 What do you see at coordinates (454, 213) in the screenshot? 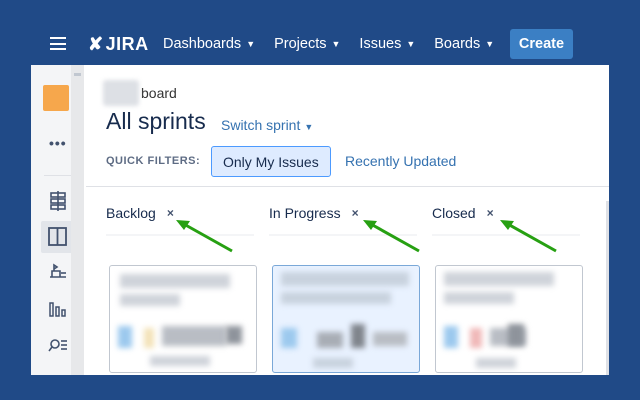
I see `column-name: Closed` at bounding box center [454, 213].